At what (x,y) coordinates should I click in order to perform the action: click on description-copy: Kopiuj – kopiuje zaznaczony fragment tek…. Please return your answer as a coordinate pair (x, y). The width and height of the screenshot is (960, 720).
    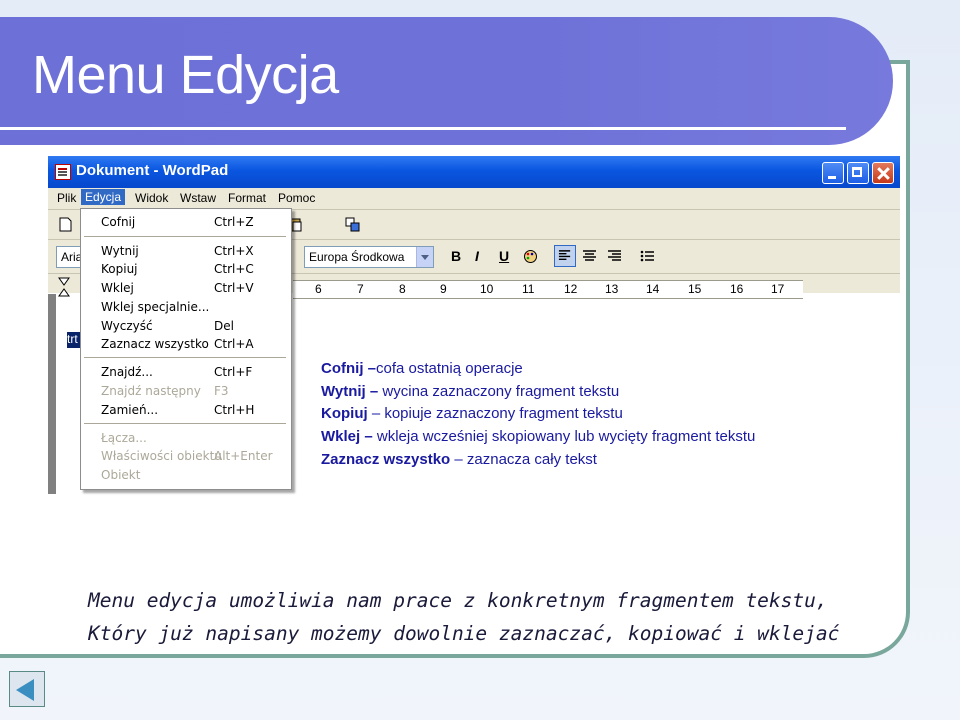
    Looking at the image, I should click on (472, 413).